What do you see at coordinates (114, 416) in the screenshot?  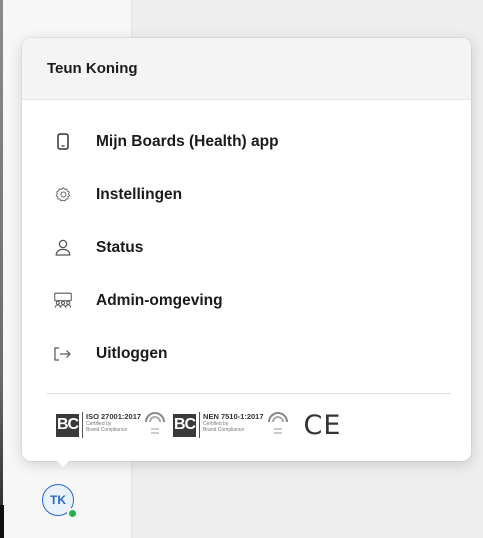 I see `cert-title: ISO 27001:2017` at bounding box center [114, 416].